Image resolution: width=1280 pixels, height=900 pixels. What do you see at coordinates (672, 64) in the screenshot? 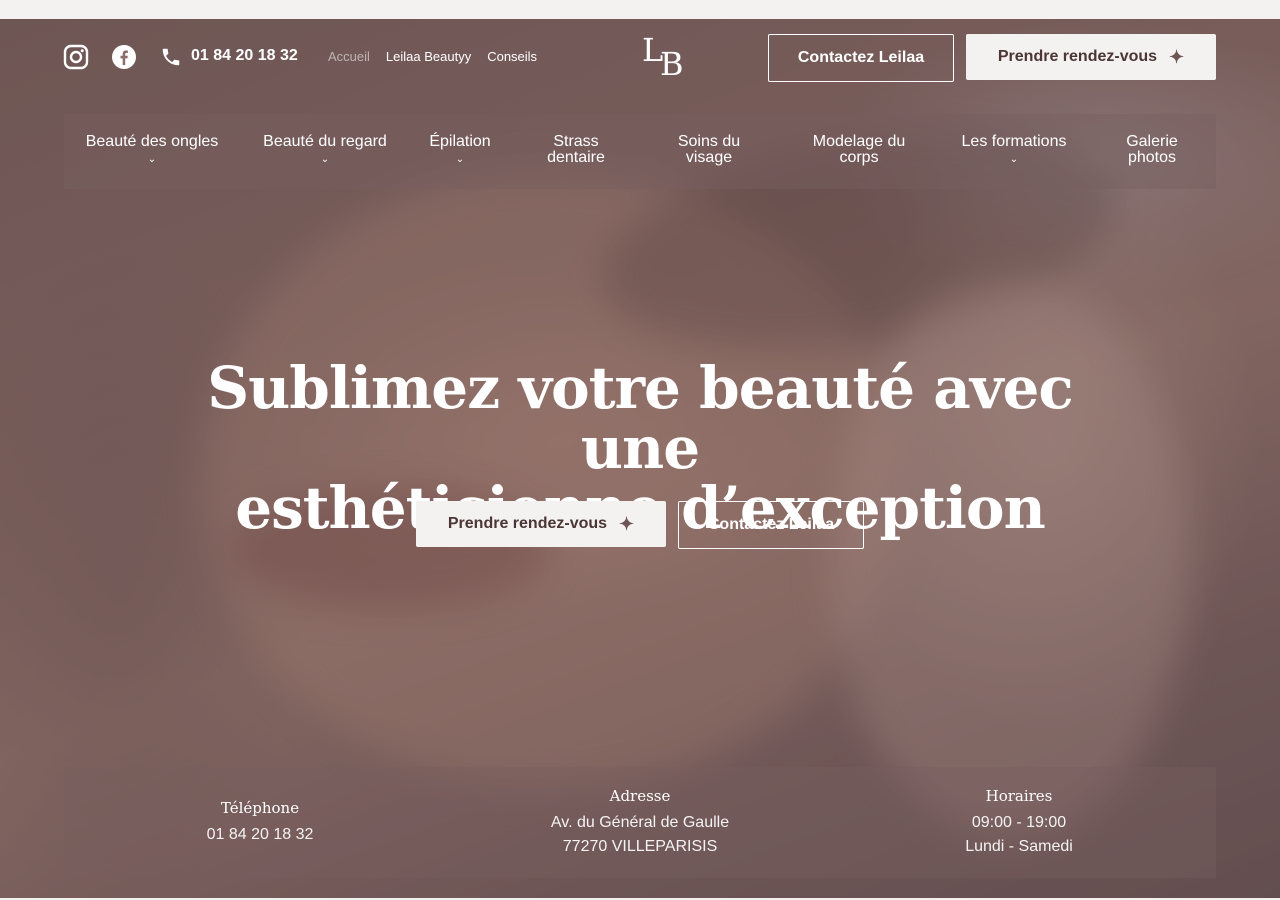
I see `logo-letter-b: B` at bounding box center [672, 64].